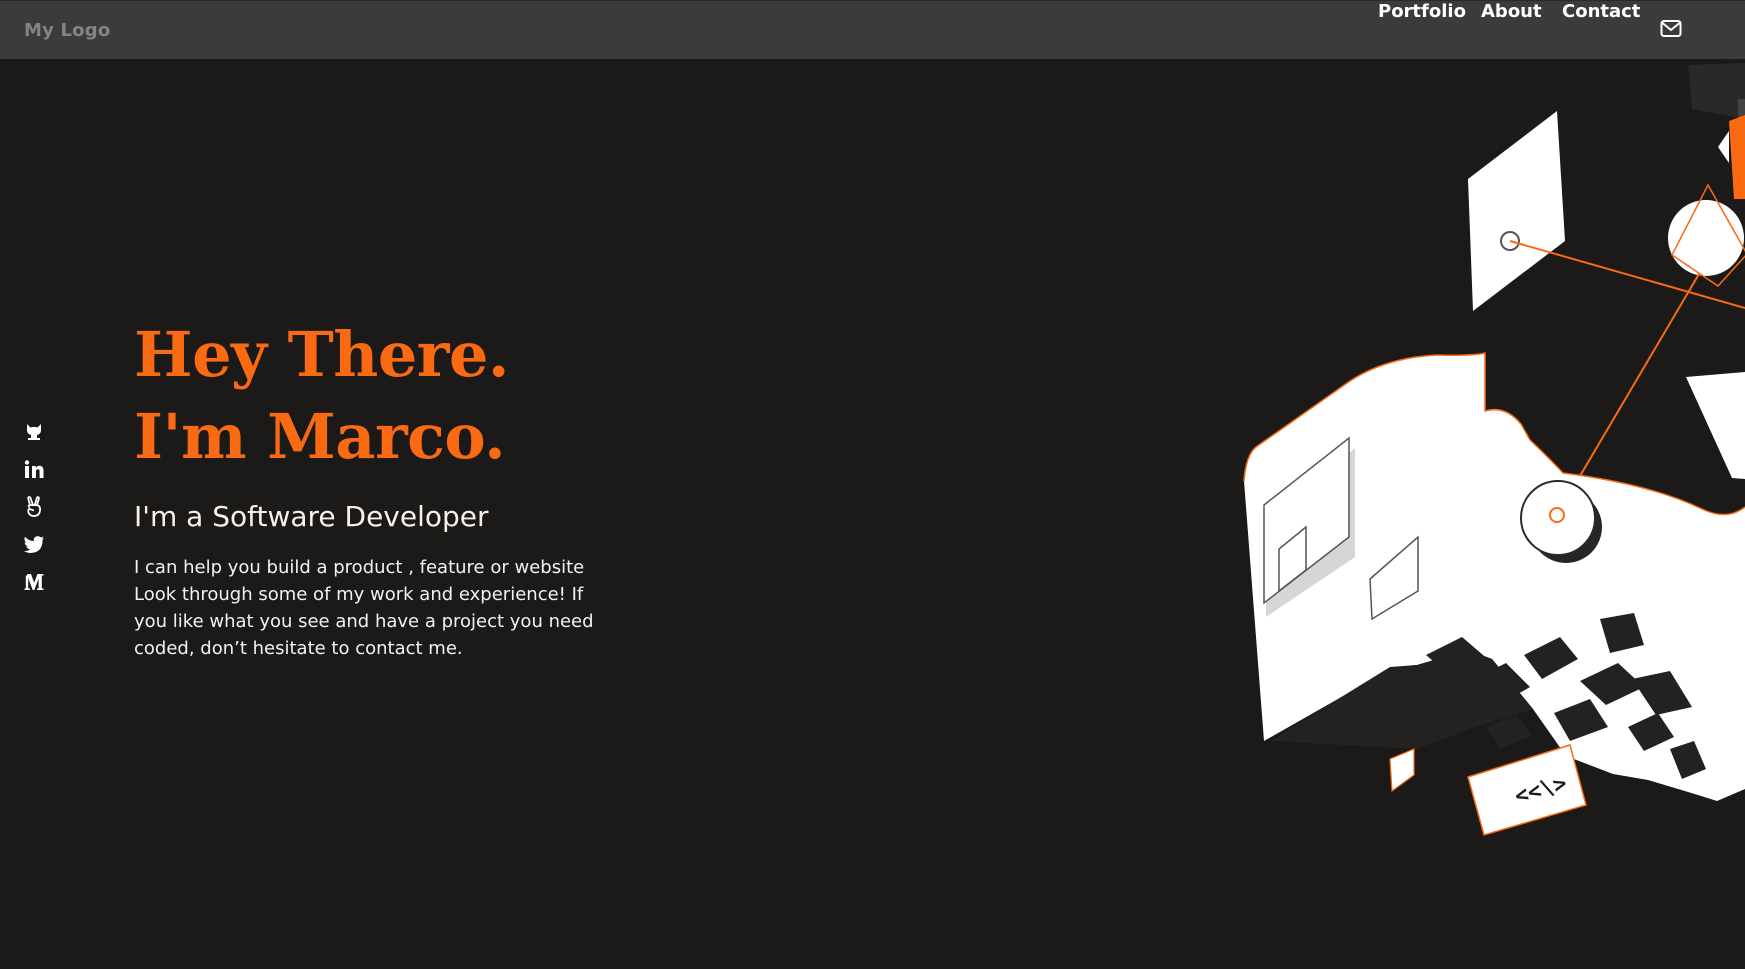 The height and width of the screenshot is (969, 1745). Describe the element at coordinates (394, 396) in the screenshot. I see `hero-greeting: Hey There. I'm Marco.` at that location.